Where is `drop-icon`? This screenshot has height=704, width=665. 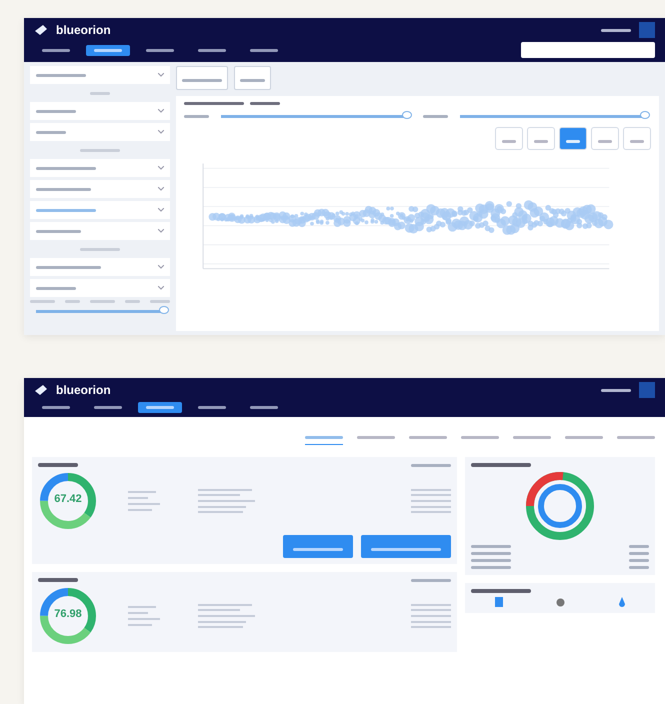
drop-icon is located at coordinates (622, 602).